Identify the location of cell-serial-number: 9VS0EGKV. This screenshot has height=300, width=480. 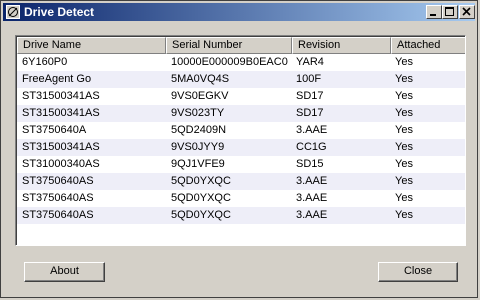
(200, 96).